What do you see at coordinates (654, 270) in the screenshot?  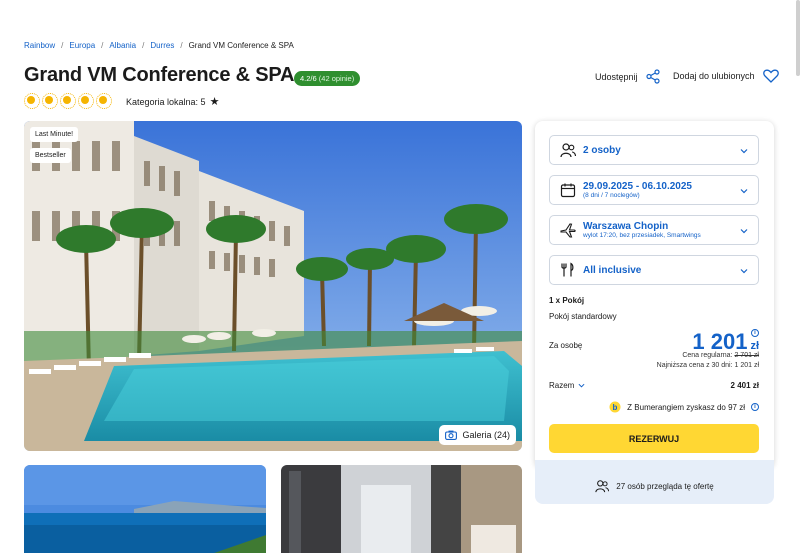 I see `board-select: All inclusive` at bounding box center [654, 270].